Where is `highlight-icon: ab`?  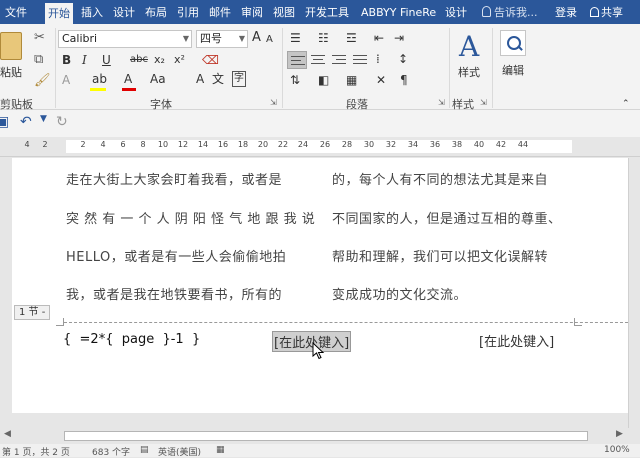 highlight-icon: ab is located at coordinates (99, 80).